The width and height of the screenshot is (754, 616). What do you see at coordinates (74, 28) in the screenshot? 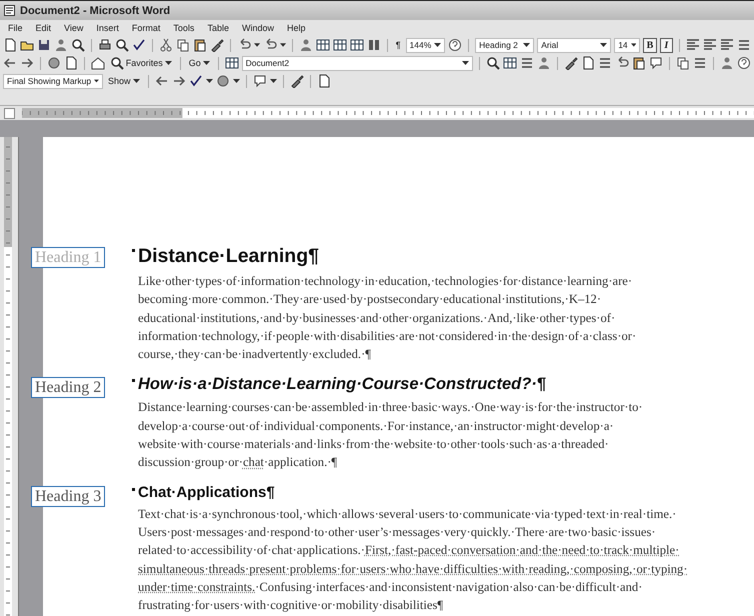
I see `menu-item: View` at bounding box center [74, 28].